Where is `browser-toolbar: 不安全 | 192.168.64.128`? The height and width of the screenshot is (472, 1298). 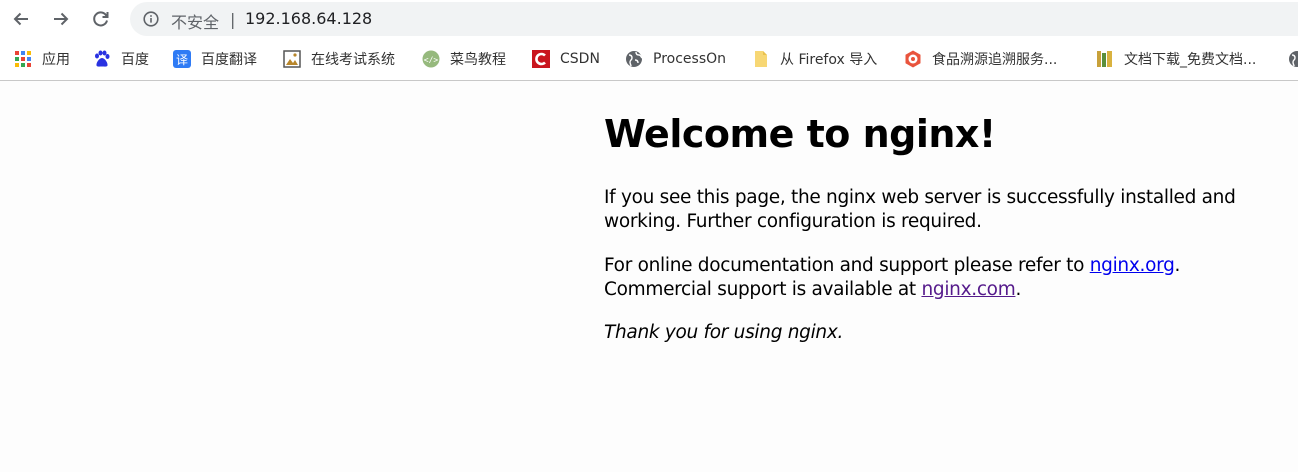 browser-toolbar: 不安全 | 192.168.64.128 is located at coordinates (649, 19).